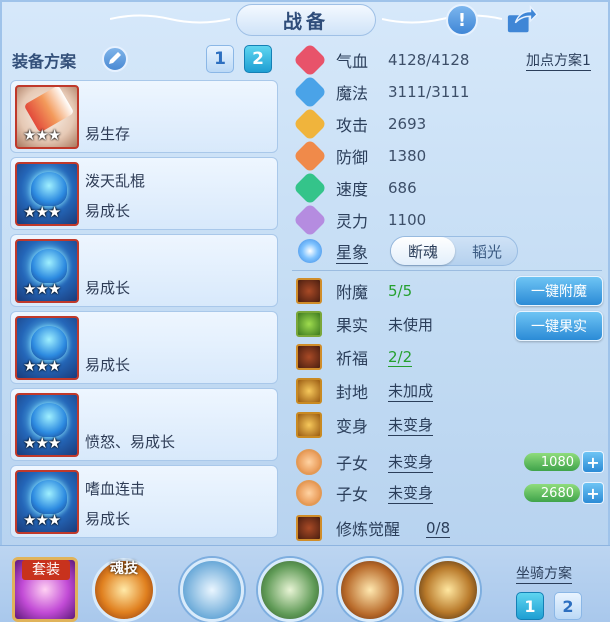 The image size is (610, 622). I want to click on stat-label: 灵力, so click(352, 221).